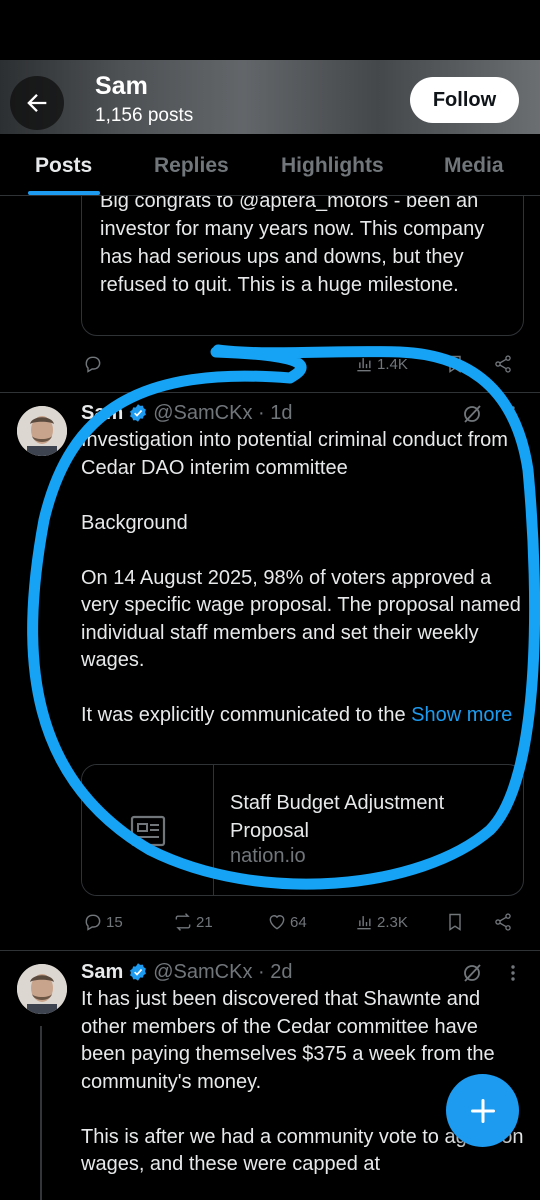 The height and width of the screenshot is (1200, 540). What do you see at coordinates (332, 166) in the screenshot?
I see `tab-highlights: Highlights` at bounding box center [332, 166].